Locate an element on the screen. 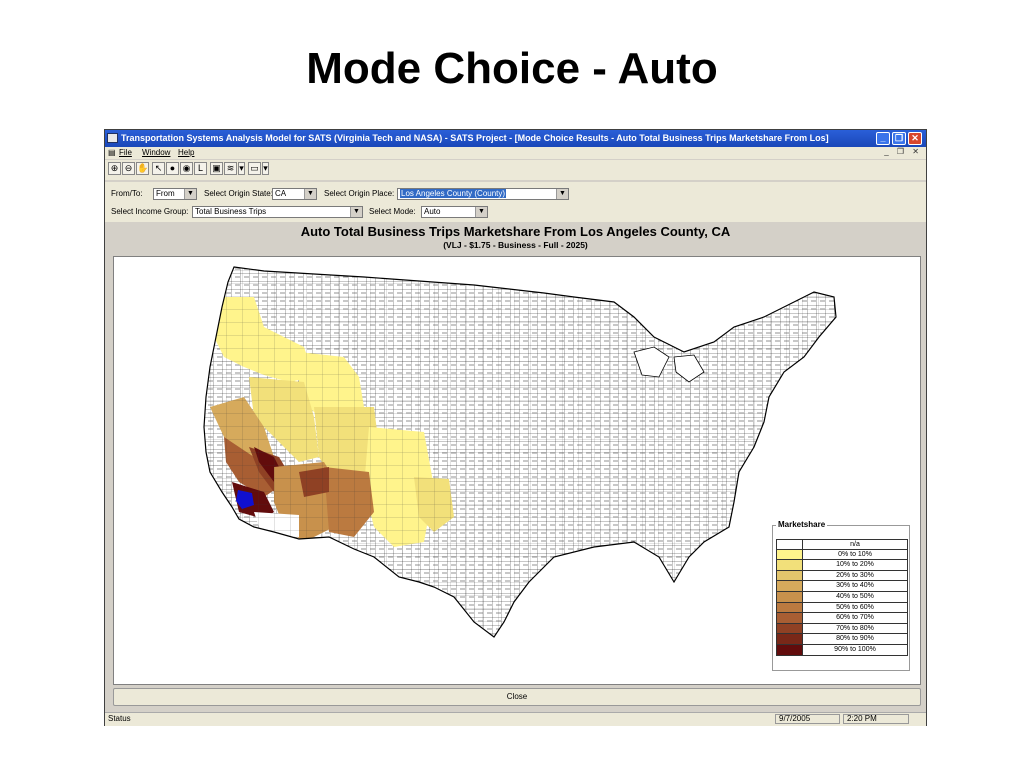  legend-entry: 90% to 100% is located at coordinates (842, 650).